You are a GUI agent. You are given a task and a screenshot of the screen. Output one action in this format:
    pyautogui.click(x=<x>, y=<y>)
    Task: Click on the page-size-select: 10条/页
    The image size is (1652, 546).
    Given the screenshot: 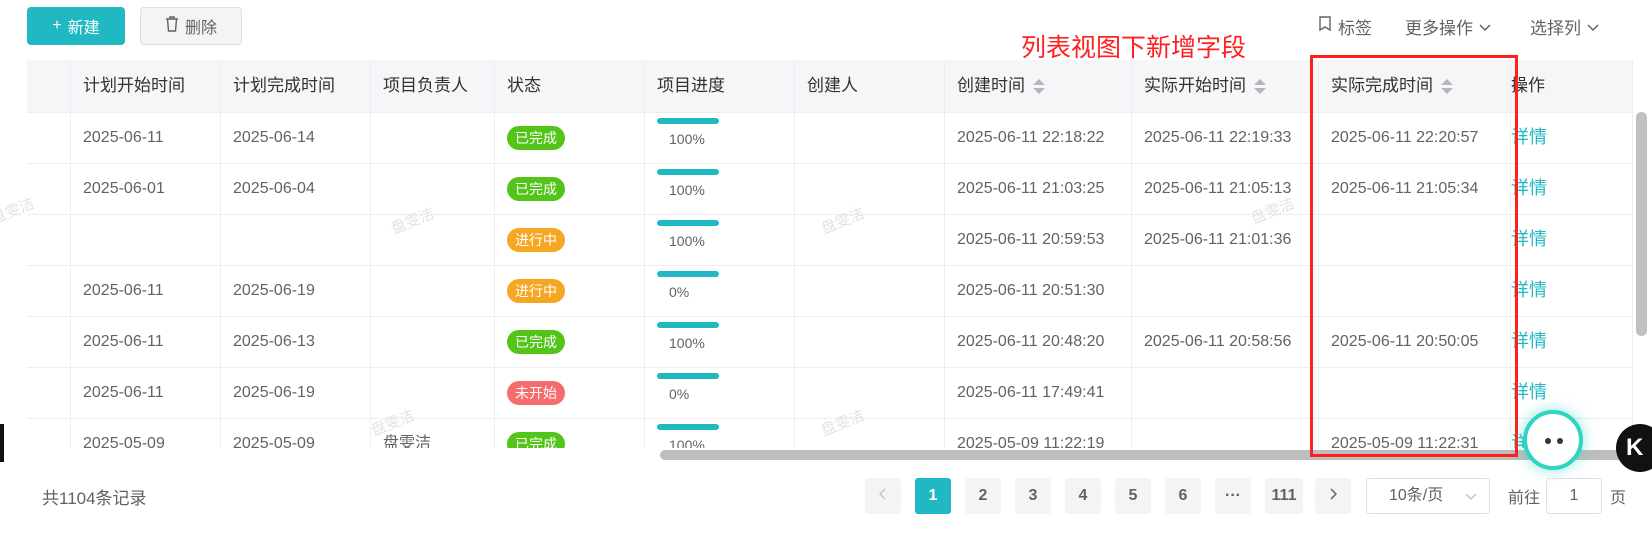 What is the action you would take?
    pyautogui.click(x=1428, y=496)
    